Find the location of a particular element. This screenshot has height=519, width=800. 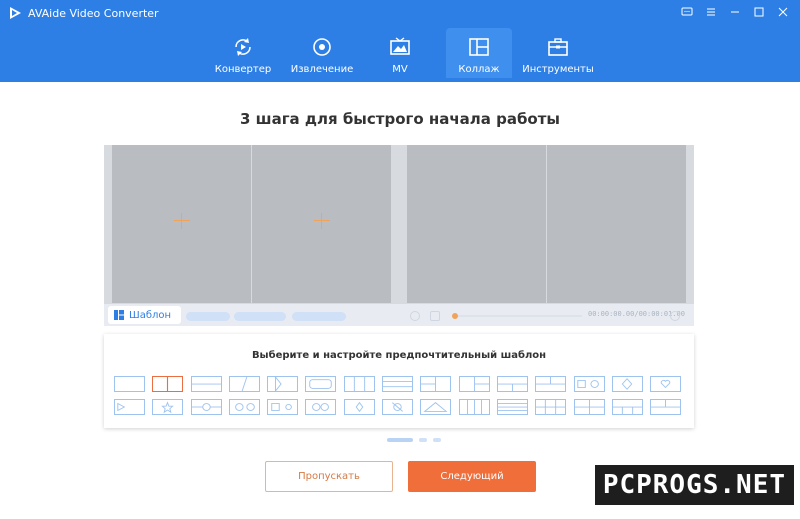

page-title: 3 шага для быстрого начала работы is located at coordinates (399, 119).